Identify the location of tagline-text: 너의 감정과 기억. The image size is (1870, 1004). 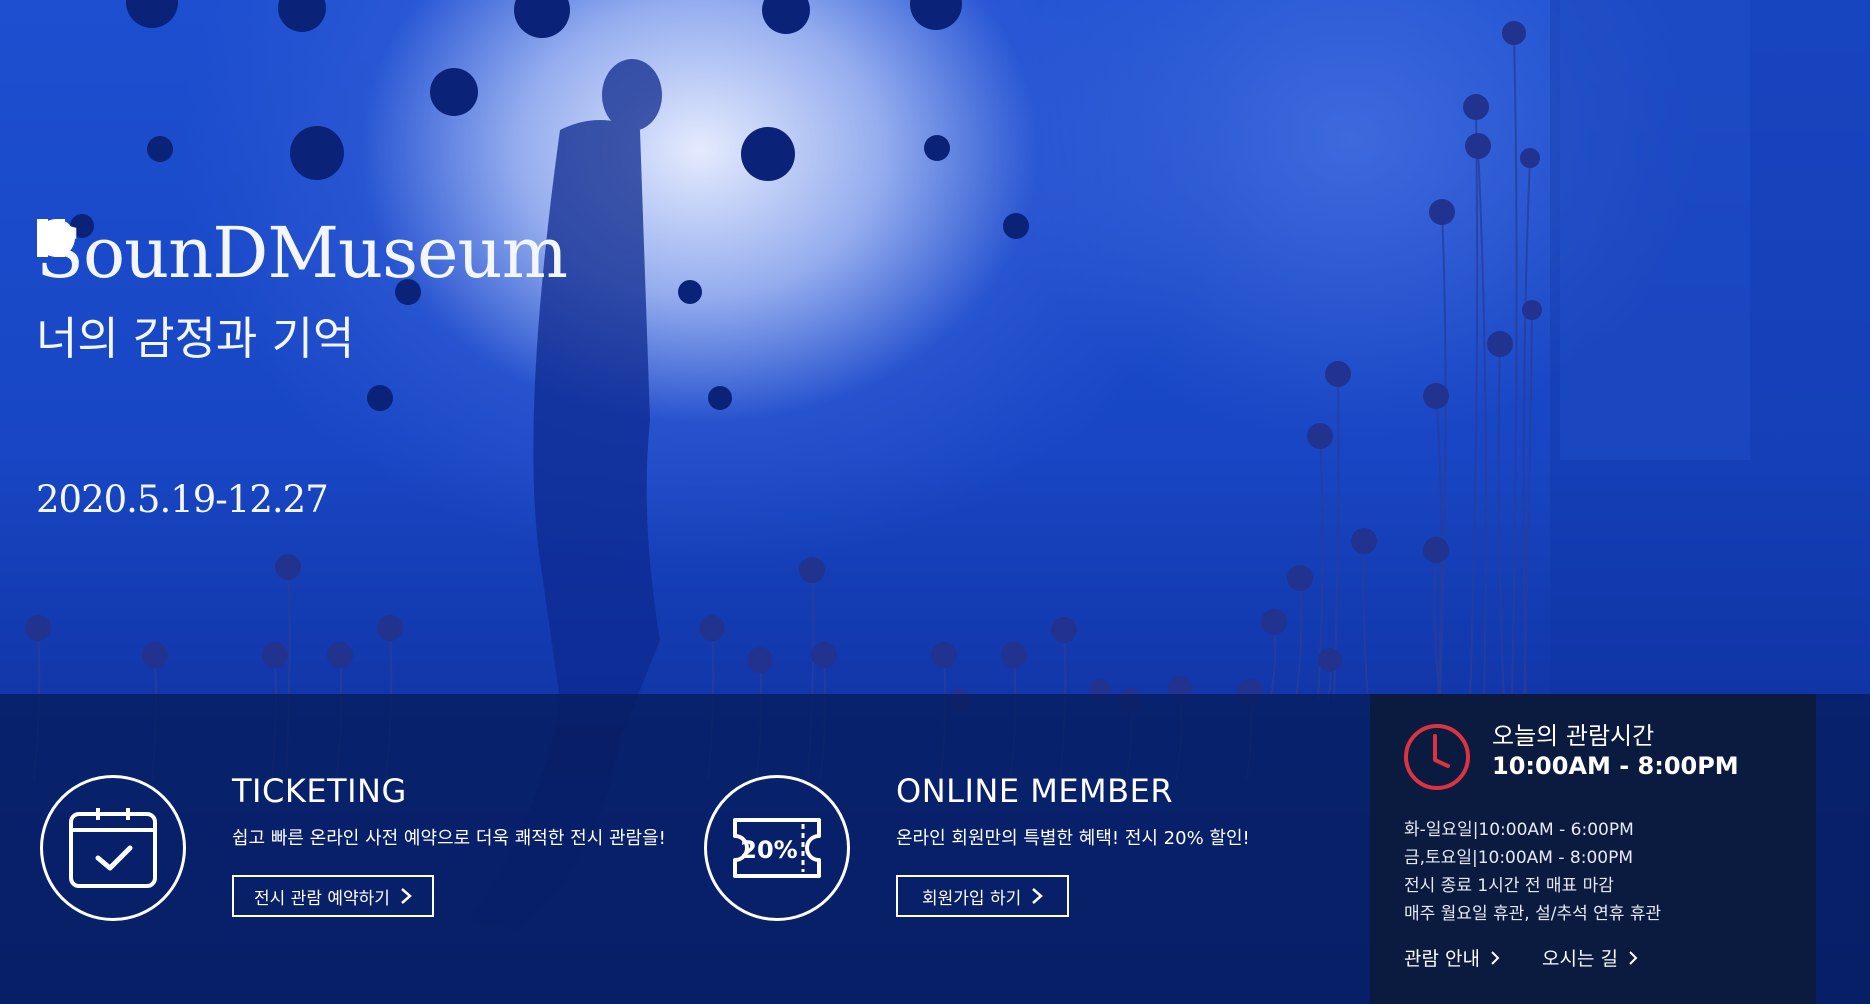
(195, 338).